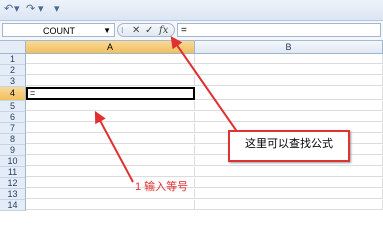 The image size is (383, 241). Describe the element at coordinates (162, 187) in the screenshot. I see `step-label: 1 输入等号` at that location.